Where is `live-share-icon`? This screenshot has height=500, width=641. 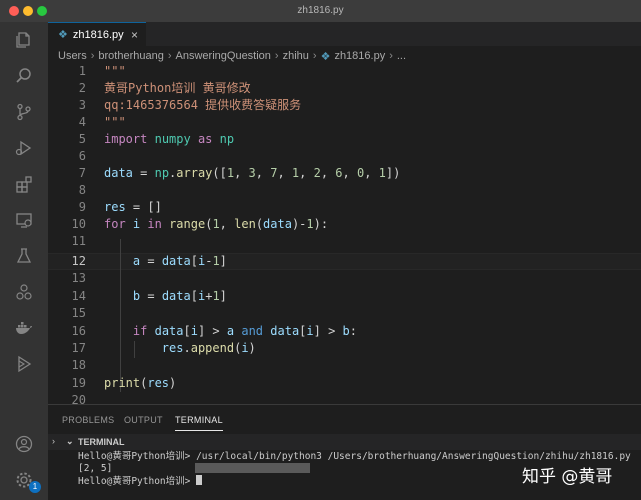 live-share-icon is located at coordinates (24, 364).